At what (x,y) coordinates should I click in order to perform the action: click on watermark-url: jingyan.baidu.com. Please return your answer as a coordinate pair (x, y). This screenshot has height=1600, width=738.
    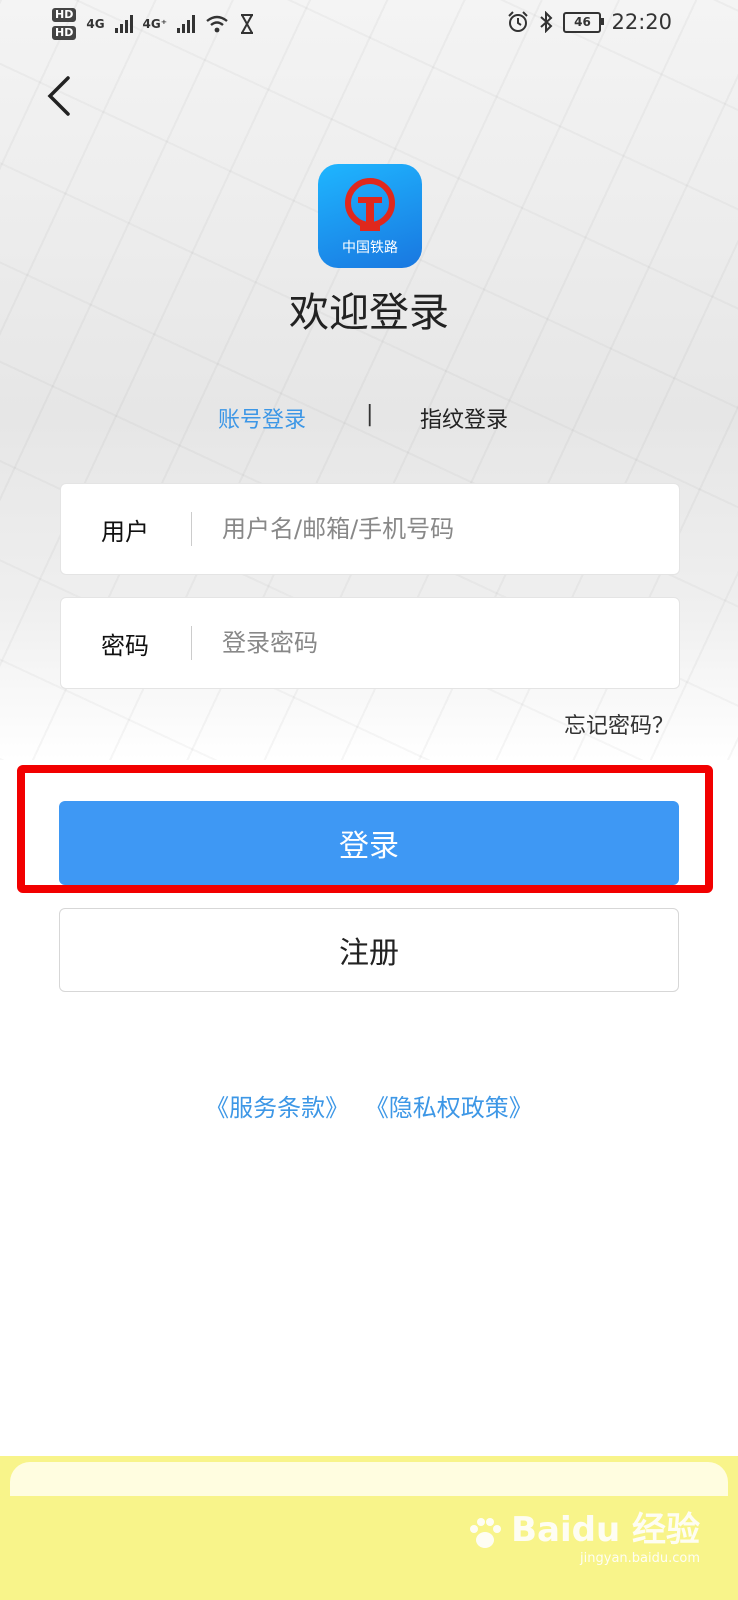
    Looking at the image, I should click on (640, 1558).